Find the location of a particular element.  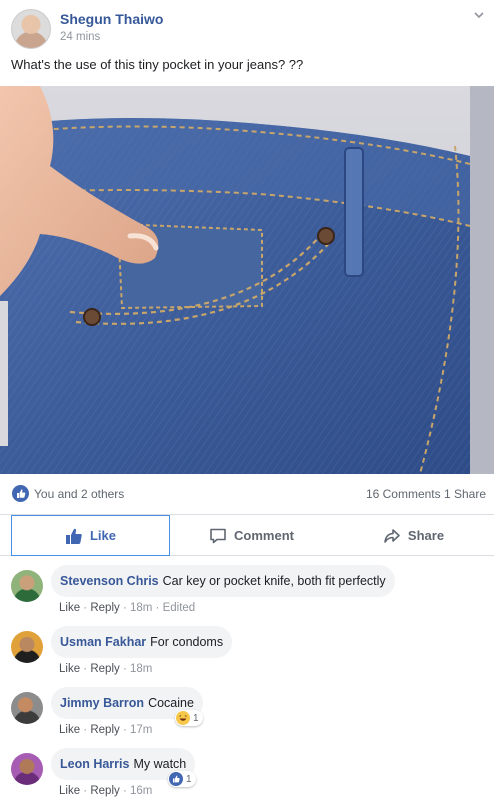

like-button-label: Like is located at coordinates (102, 535).